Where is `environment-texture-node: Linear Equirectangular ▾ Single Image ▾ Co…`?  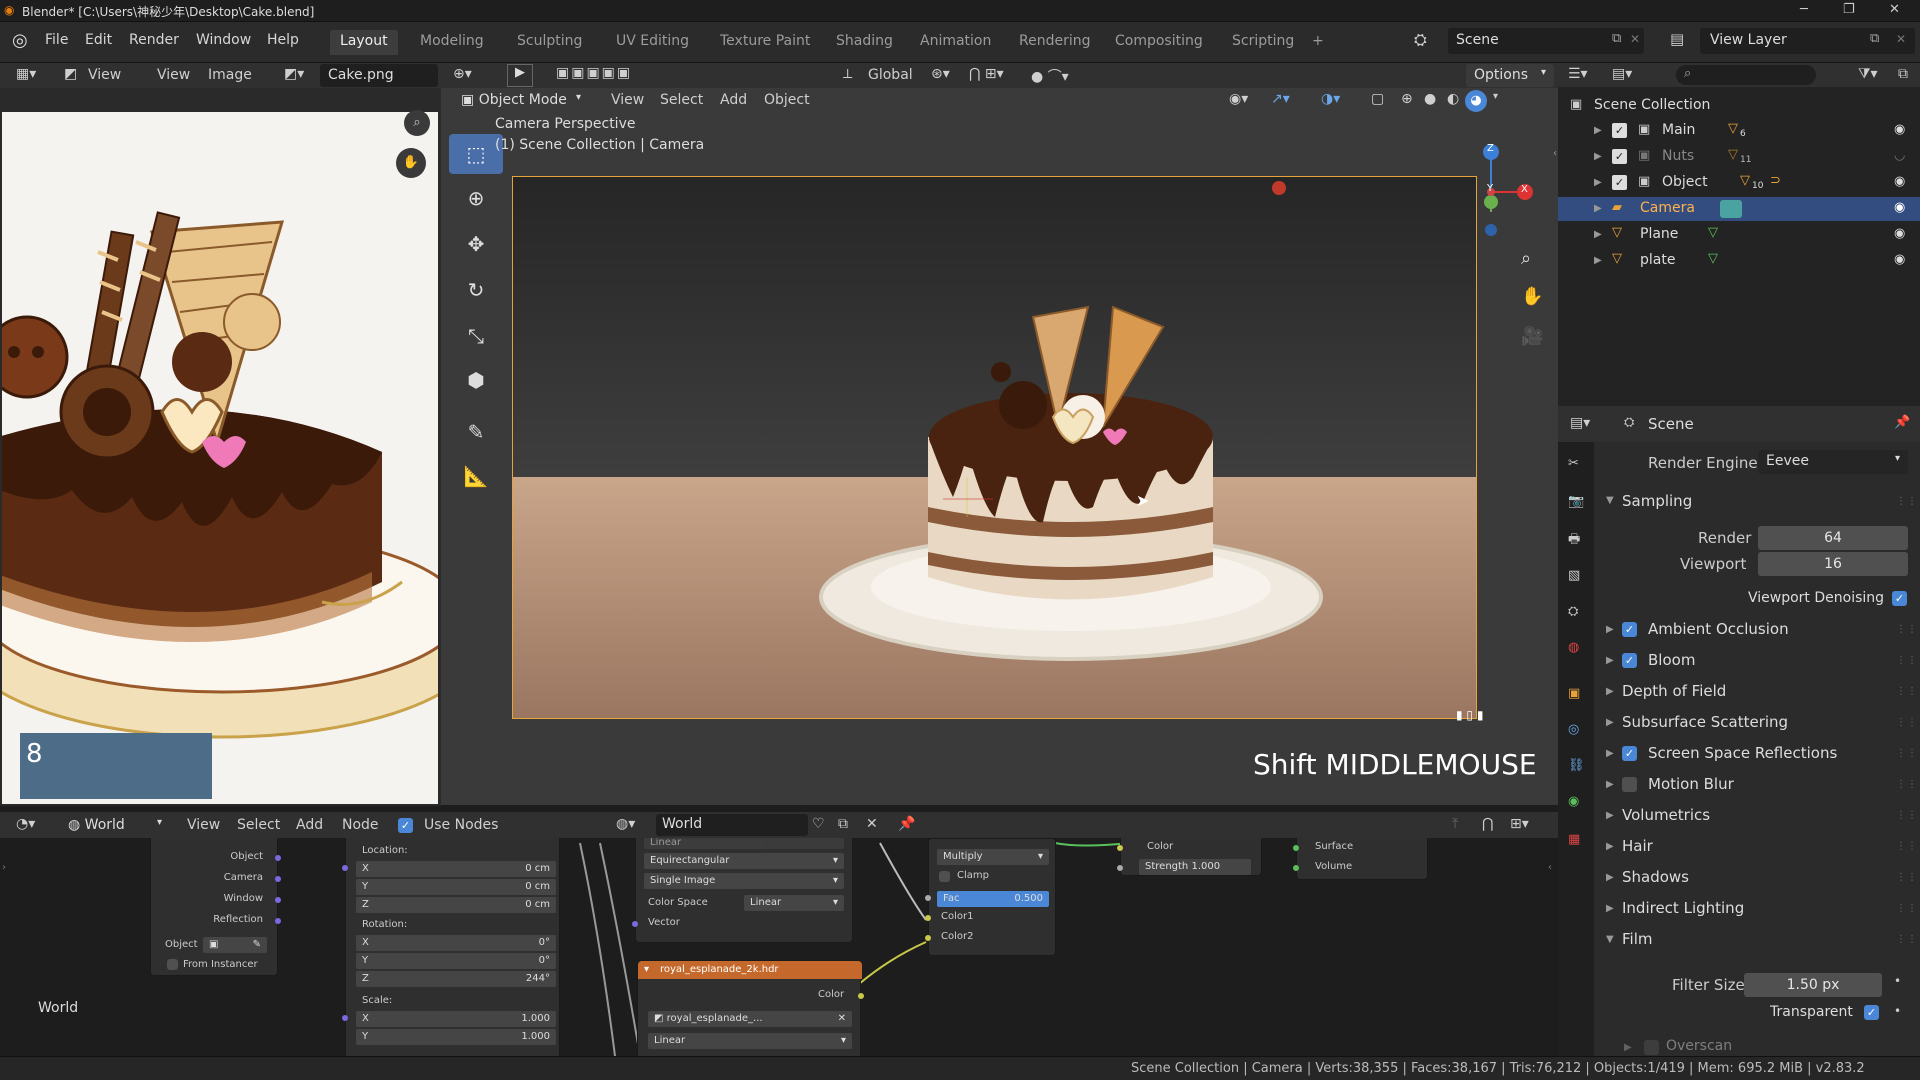
environment-texture-node: Linear Equirectangular ▾ Single Image ▾ Co… is located at coordinates (742, 890).